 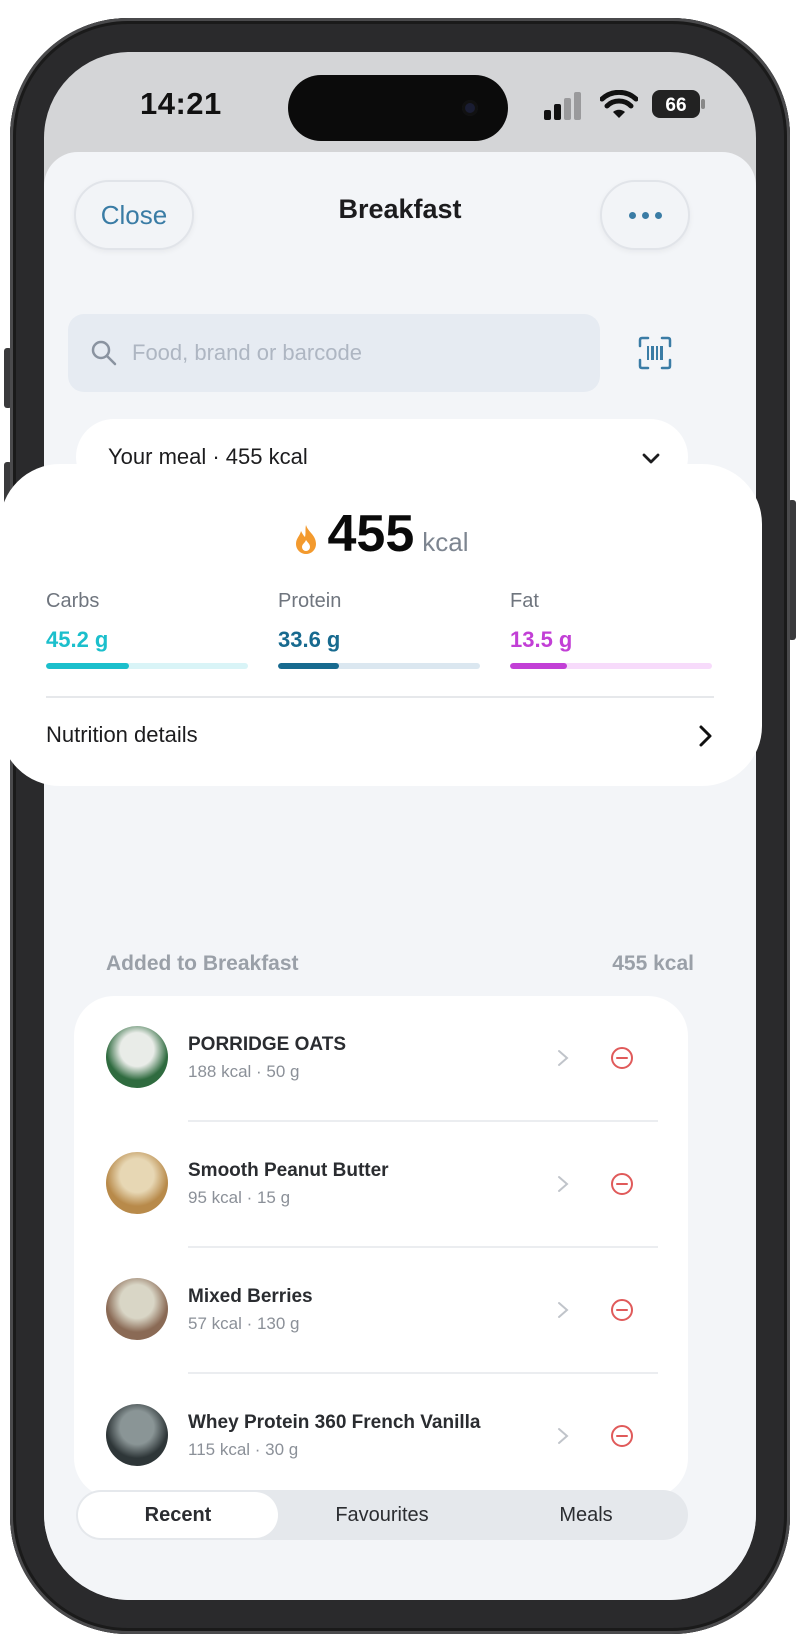 I want to click on food-detail: 115 kcal · 30 g, so click(x=243, y=1449).